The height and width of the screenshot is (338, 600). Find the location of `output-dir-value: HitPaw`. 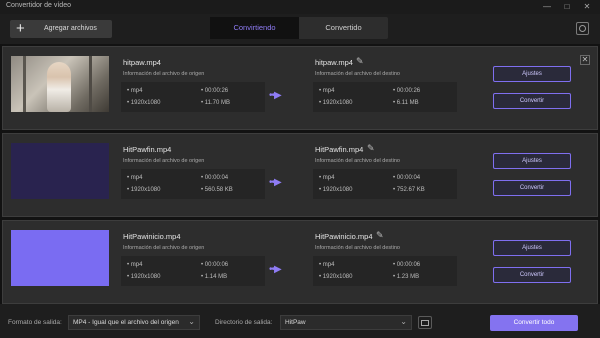

output-dir-value: HitPaw is located at coordinates (295, 322).